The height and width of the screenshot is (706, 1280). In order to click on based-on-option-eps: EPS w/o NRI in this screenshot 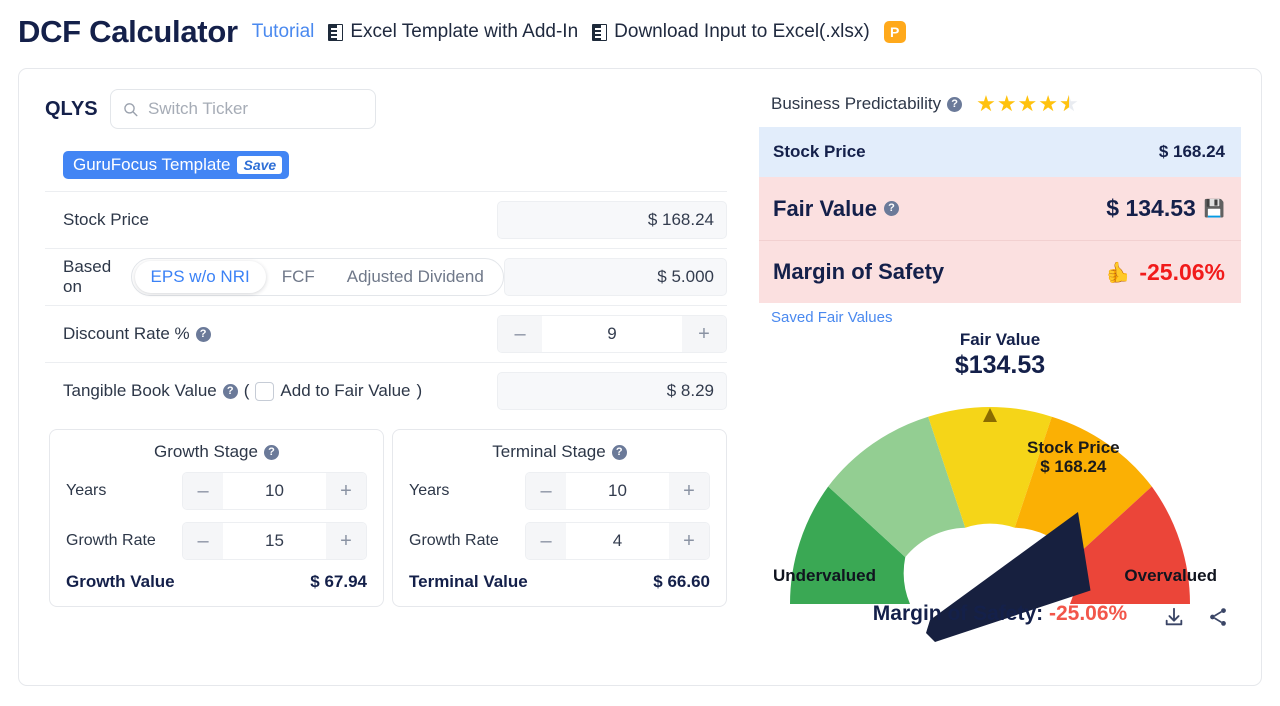, I will do `click(200, 277)`.